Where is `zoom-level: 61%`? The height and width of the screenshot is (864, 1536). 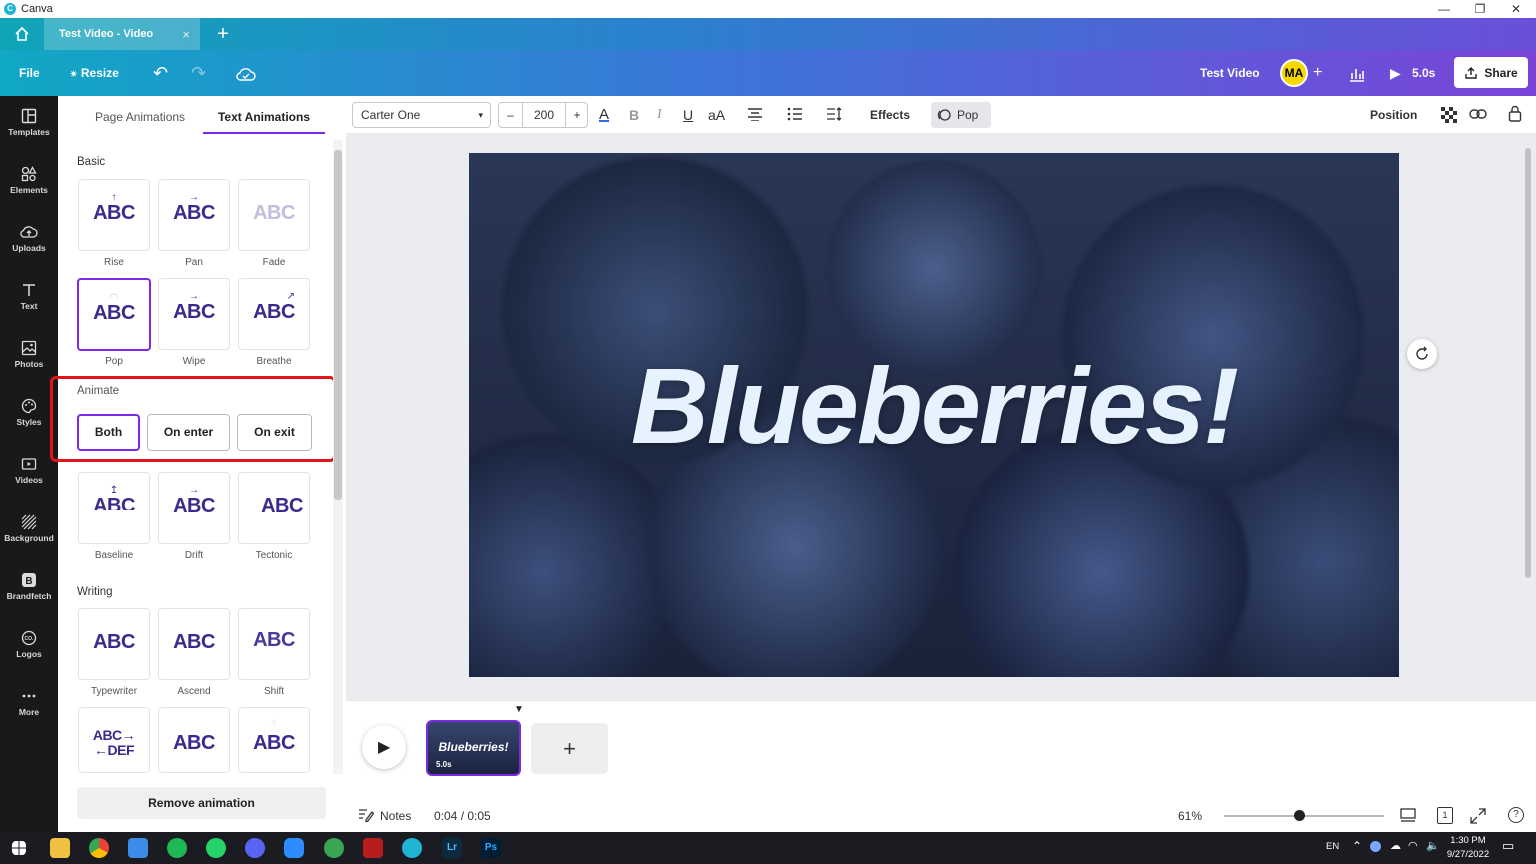
zoom-level: 61% is located at coordinates (1190, 816).